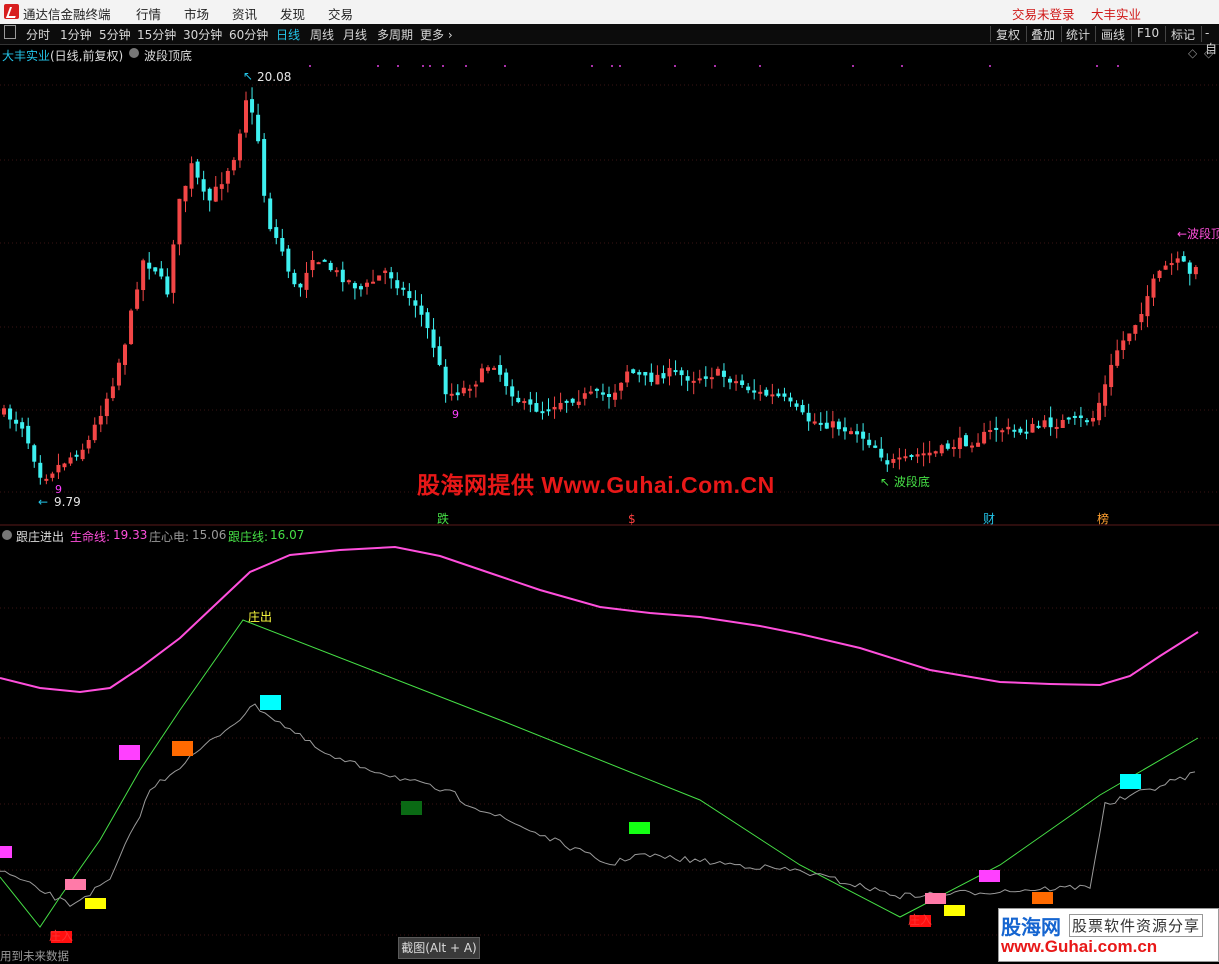  What do you see at coordinates (1043, 13) in the screenshot?
I see `login-status-link: 交易未登录` at bounding box center [1043, 13].